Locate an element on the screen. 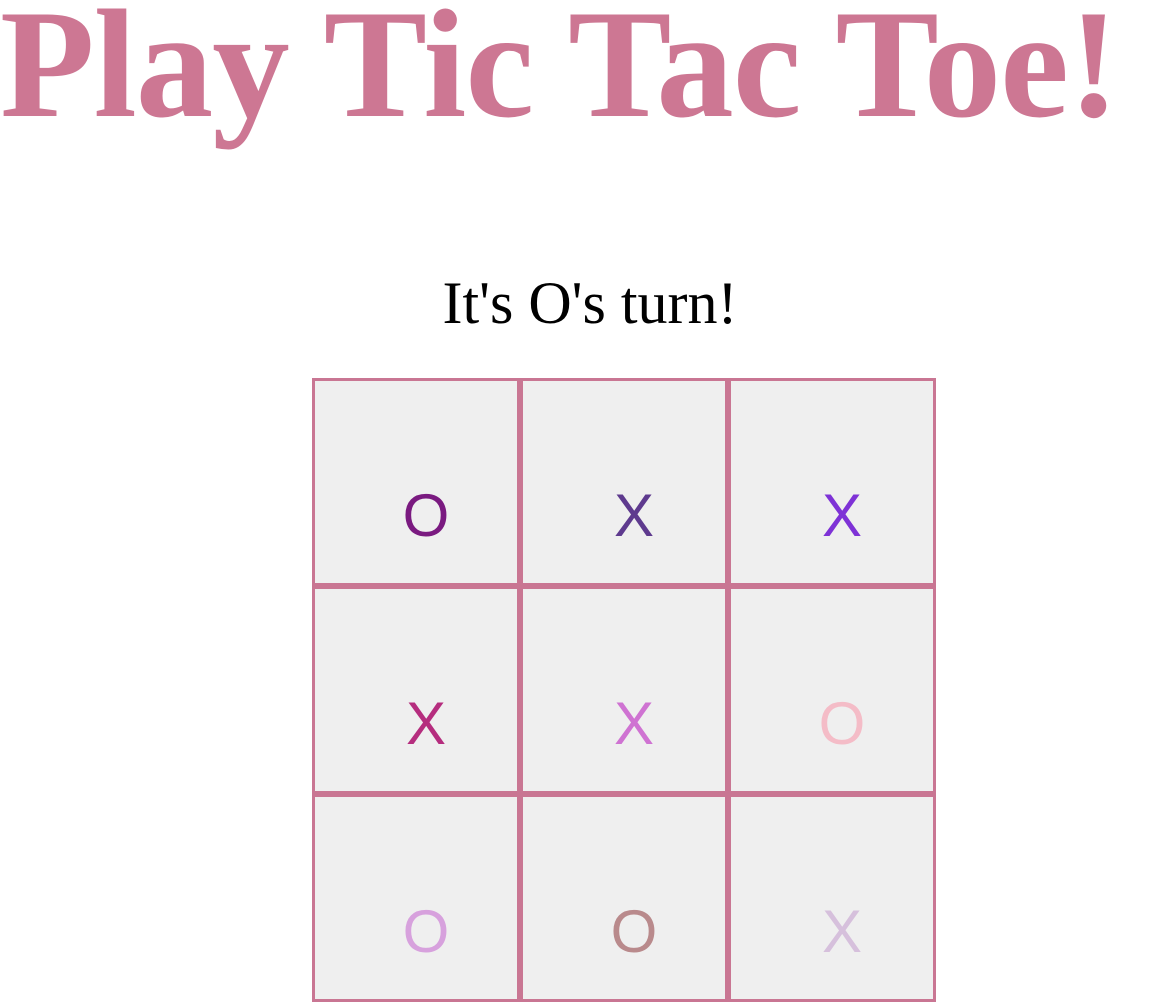  board-cell-6: O is located at coordinates (832, 690).